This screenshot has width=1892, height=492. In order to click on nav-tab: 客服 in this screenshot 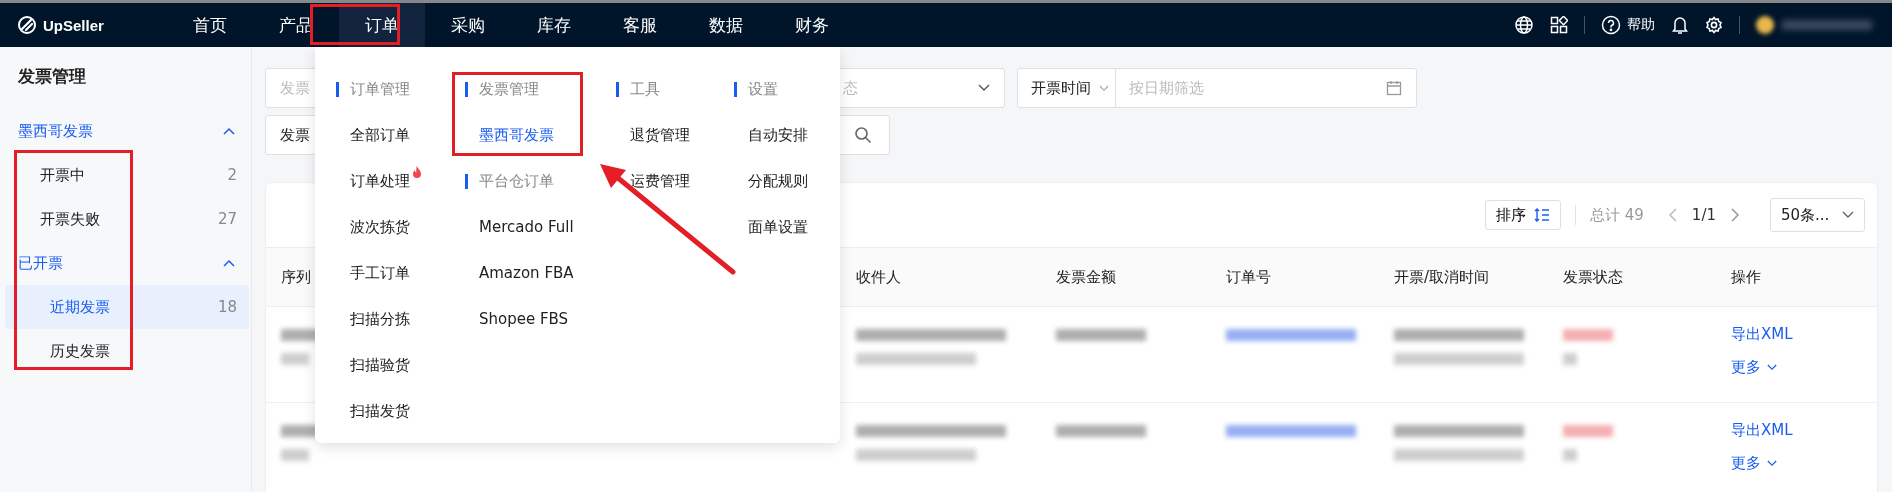, I will do `click(640, 25)`.